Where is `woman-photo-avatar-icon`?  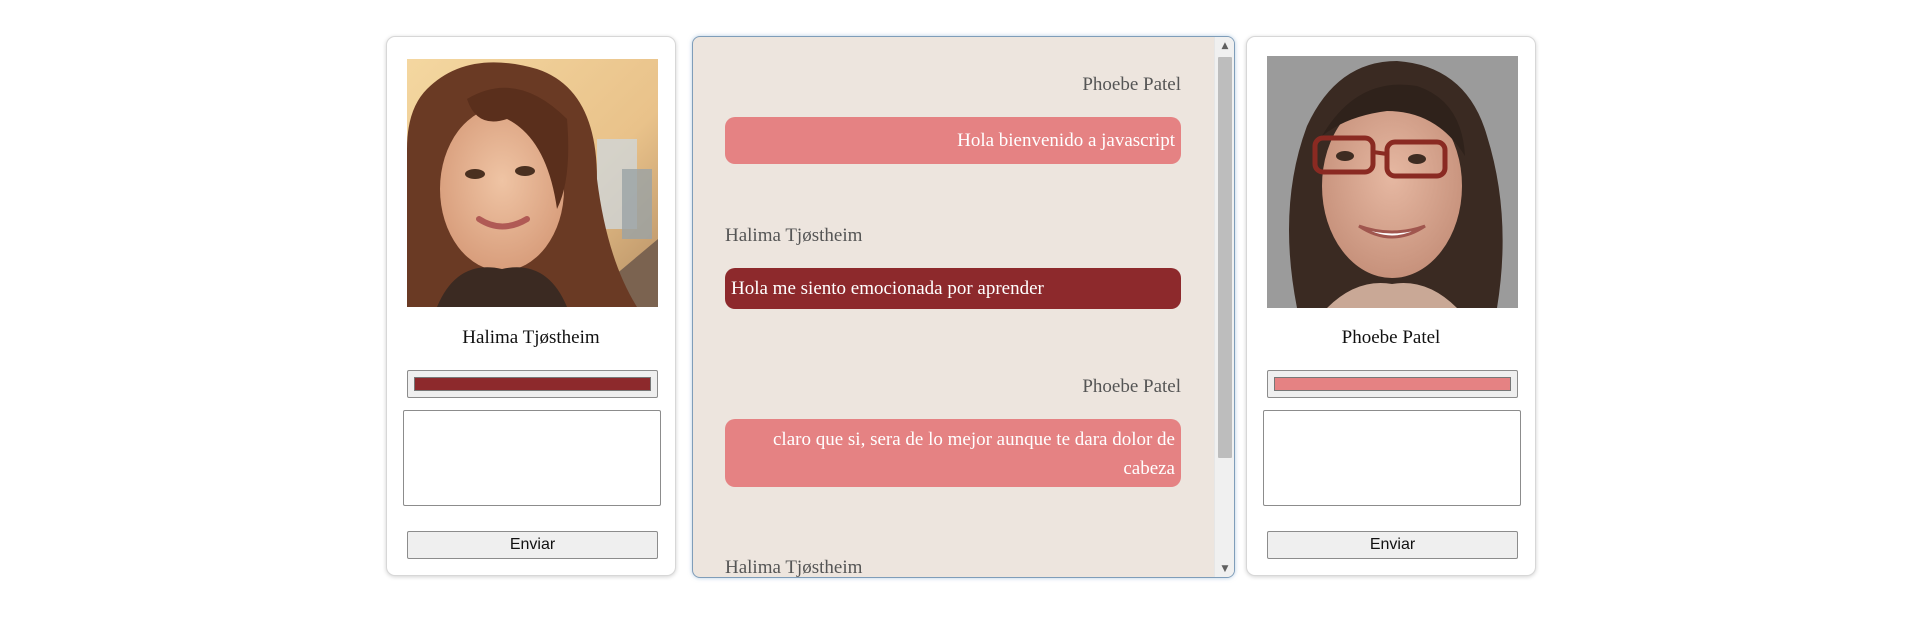 woman-photo-avatar-icon is located at coordinates (532, 183).